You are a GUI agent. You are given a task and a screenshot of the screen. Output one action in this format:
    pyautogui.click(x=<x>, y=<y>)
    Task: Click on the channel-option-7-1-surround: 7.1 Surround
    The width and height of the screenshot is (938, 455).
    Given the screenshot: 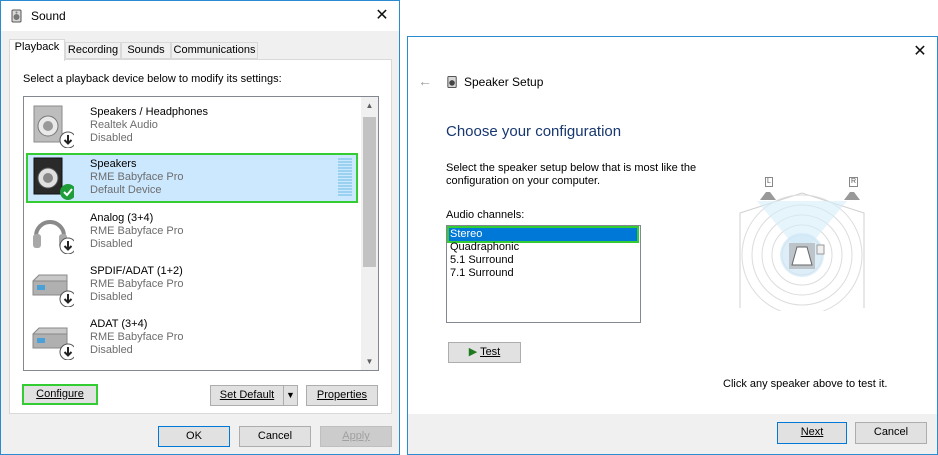 What is the action you would take?
    pyautogui.click(x=481, y=273)
    